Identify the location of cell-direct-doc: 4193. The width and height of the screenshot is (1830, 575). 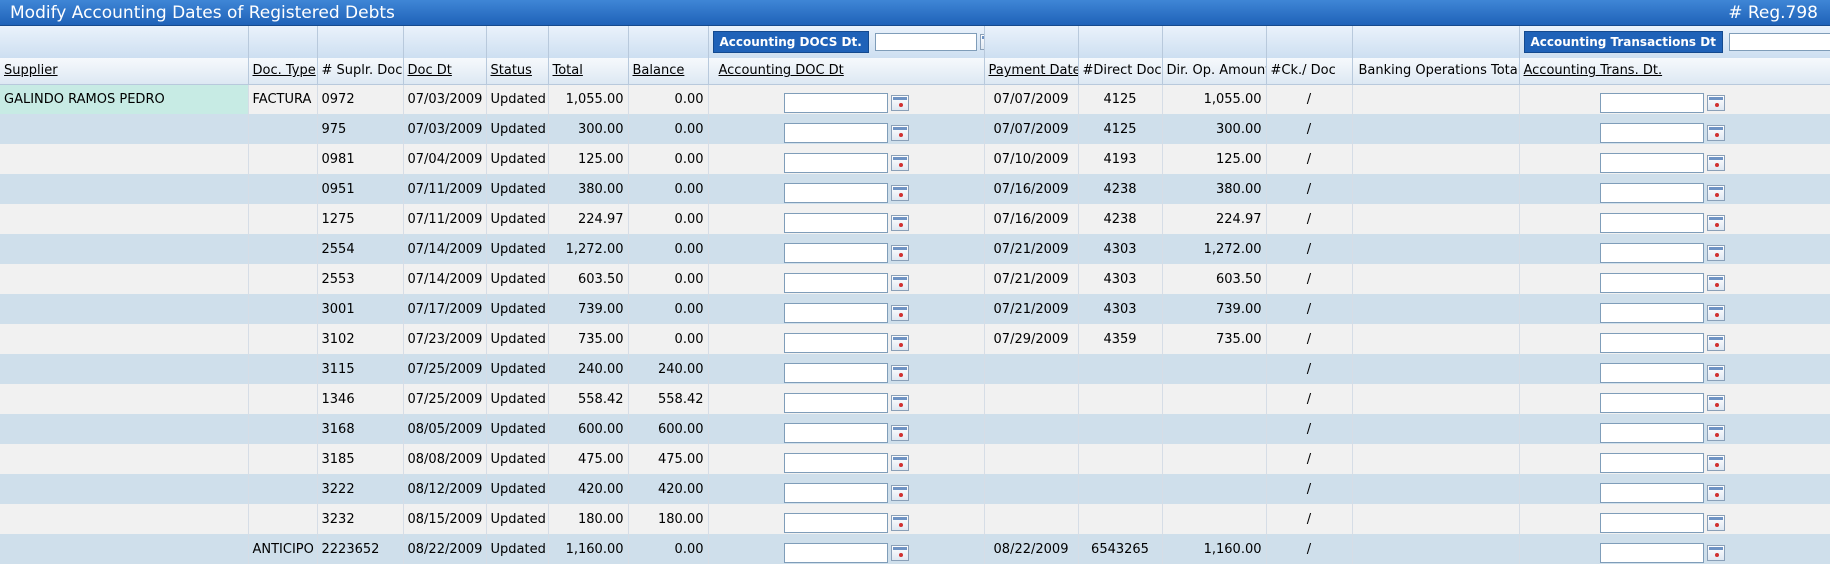
(1120, 159).